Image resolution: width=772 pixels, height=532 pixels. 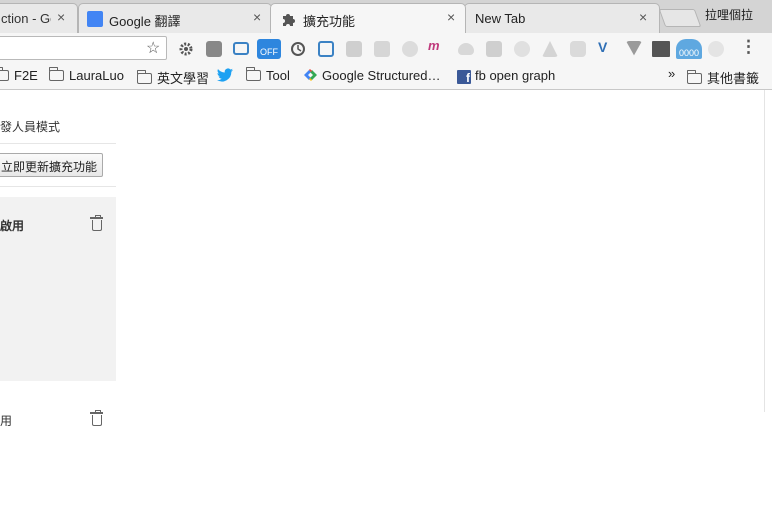 What do you see at coordinates (606, 47) in the screenshot?
I see `vue-devtools-icon: V` at bounding box center [606, 47].